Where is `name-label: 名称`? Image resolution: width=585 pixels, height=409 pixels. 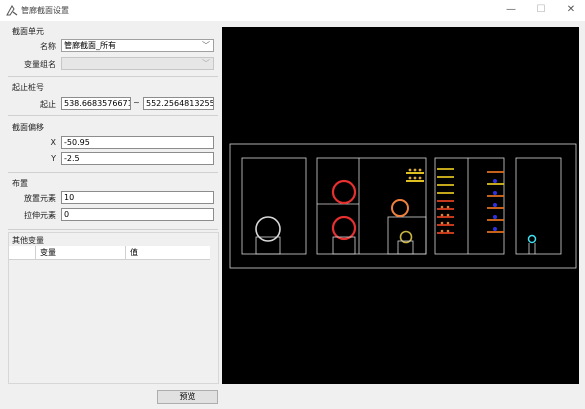
name-label: 名称 is located at coordinates (48, 46).